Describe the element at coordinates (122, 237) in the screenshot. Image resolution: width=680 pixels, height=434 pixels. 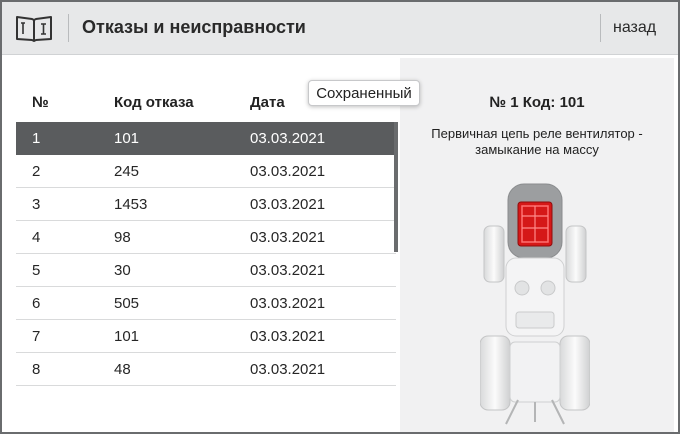
I see `cell-code: 98` at that location.